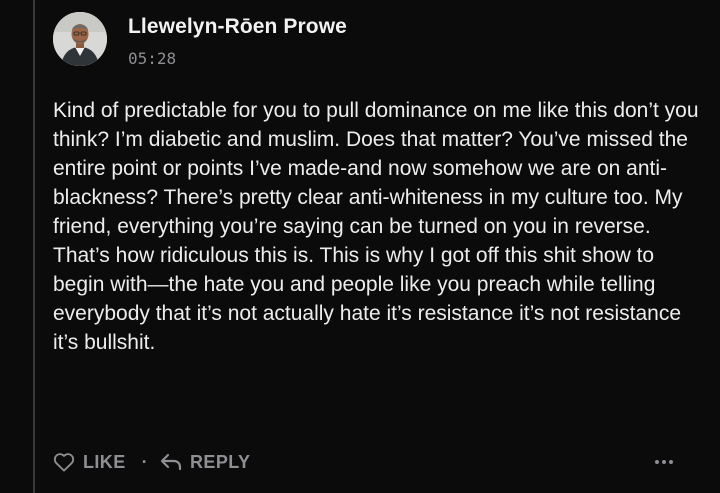 The image size is (720, 493). Describe the element at coordinates (64, 462) in the screenshot. I see `heart-icon` at that location.